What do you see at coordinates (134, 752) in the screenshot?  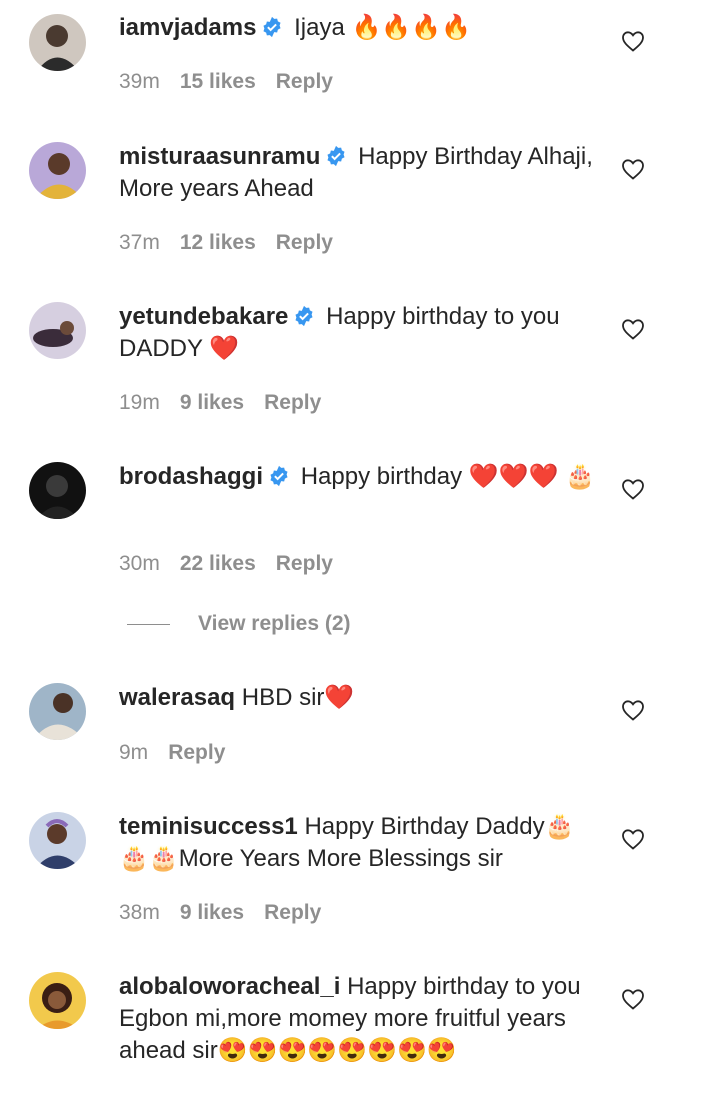 I see `comment-time: 9m` at bounding box center [134, 752].